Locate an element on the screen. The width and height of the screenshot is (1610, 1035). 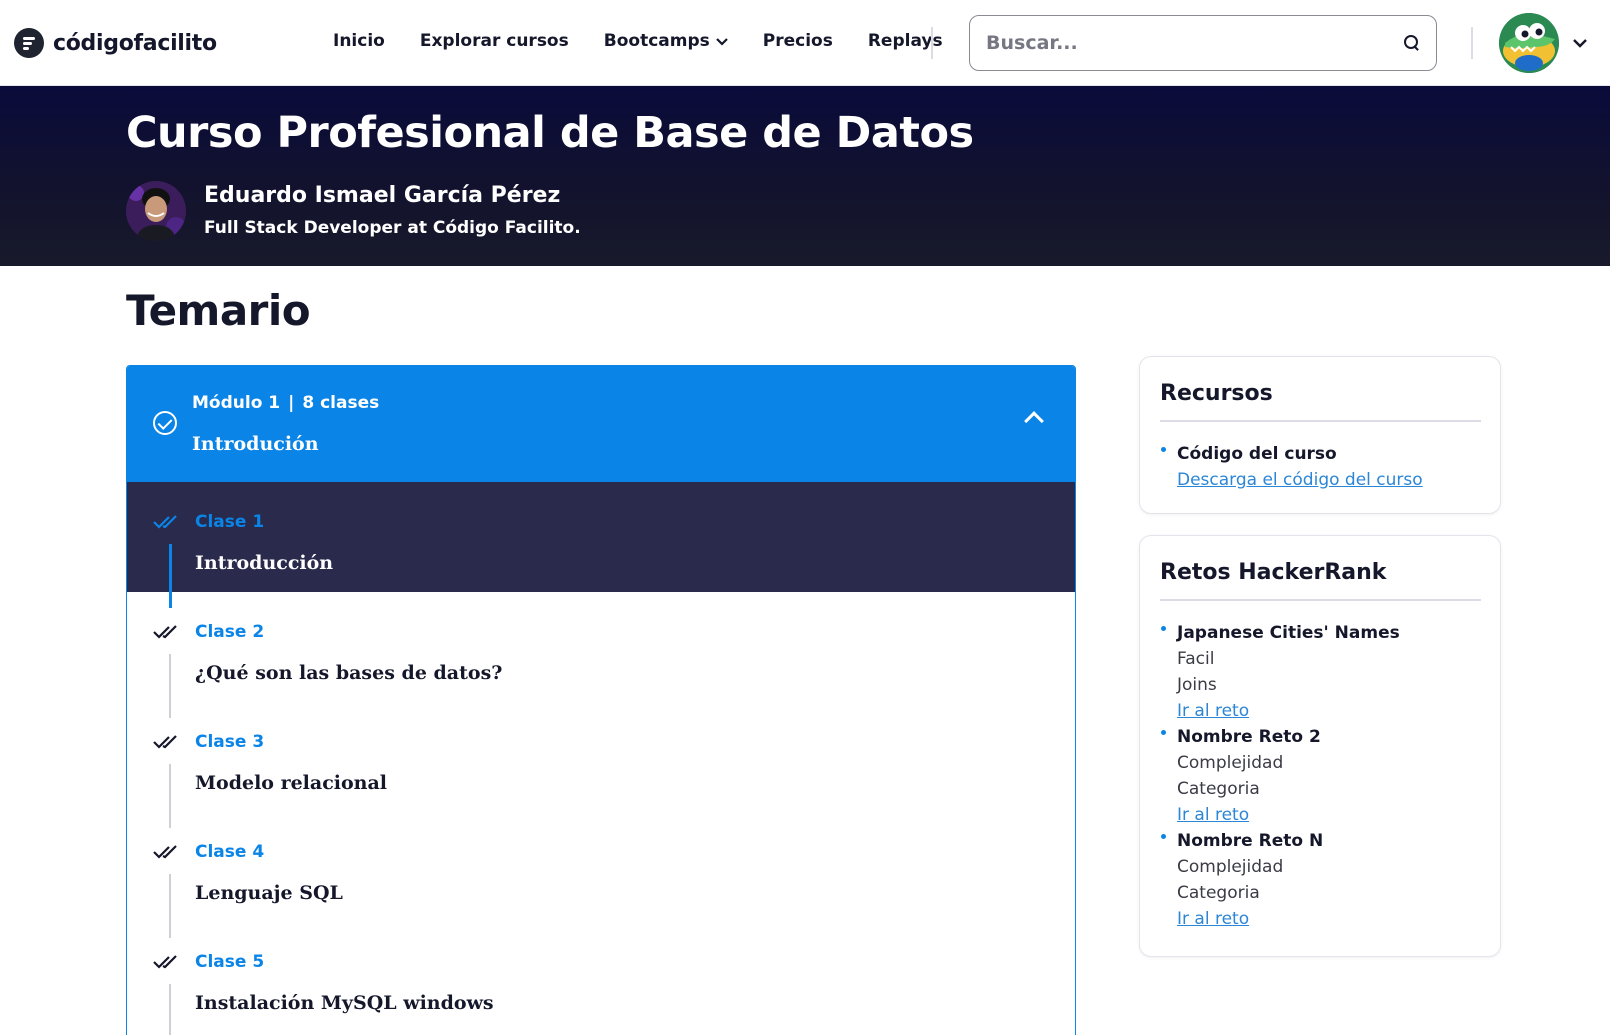
brand-name: códigofacilito is located at coordinates (135, 43).